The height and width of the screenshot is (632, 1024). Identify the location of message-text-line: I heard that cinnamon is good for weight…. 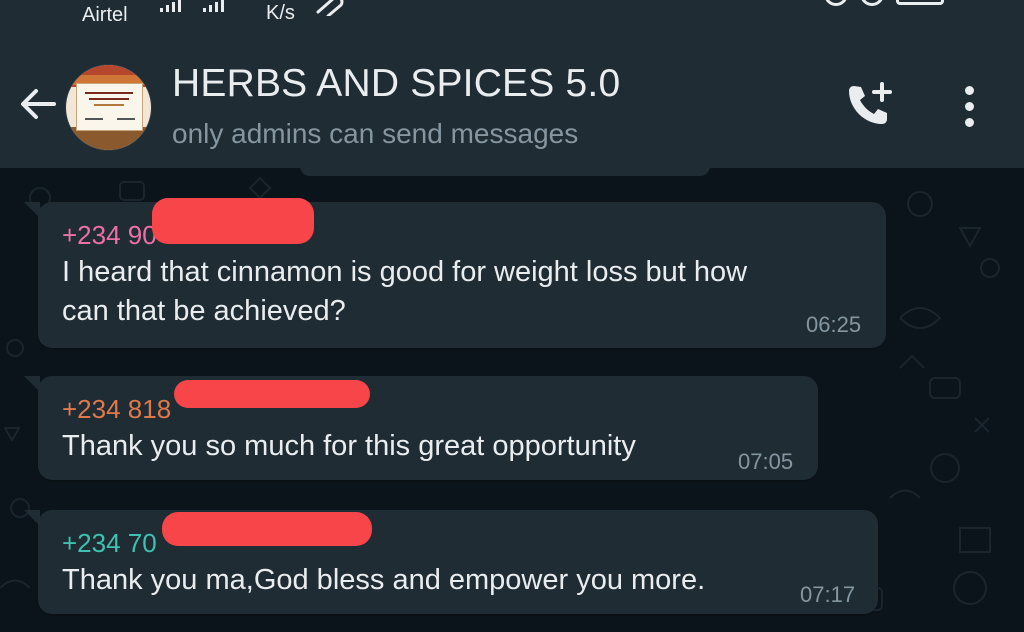
(405, 272).